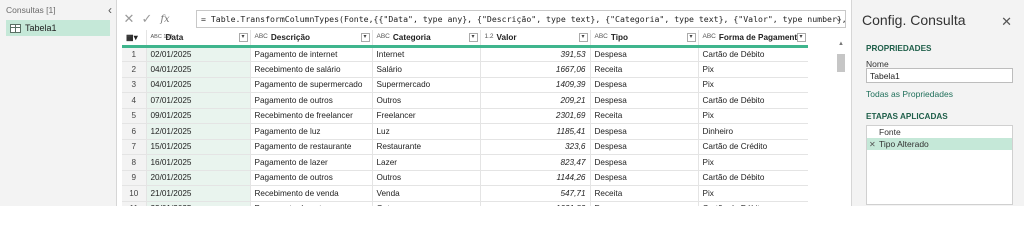  Describe the element at coordinates (110, 10) in the screenshot. I see `chevron-left-icon: ‹` at that location.